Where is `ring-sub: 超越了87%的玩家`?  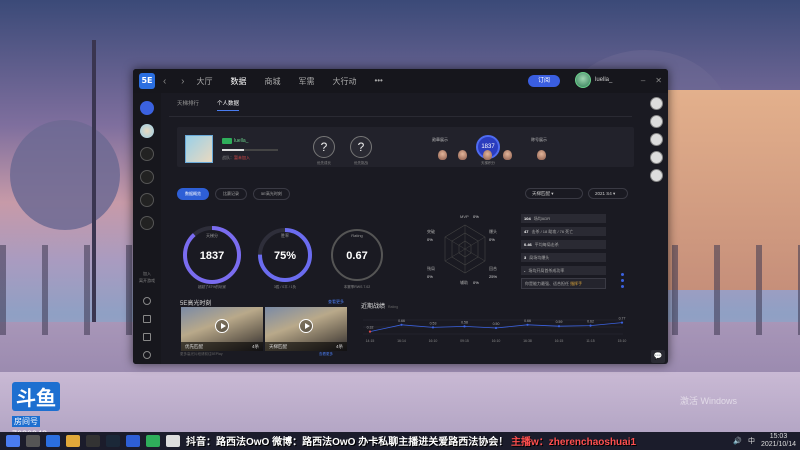 ring-sub: 超越了87%的玩家 is located at coordinates (212, 286).